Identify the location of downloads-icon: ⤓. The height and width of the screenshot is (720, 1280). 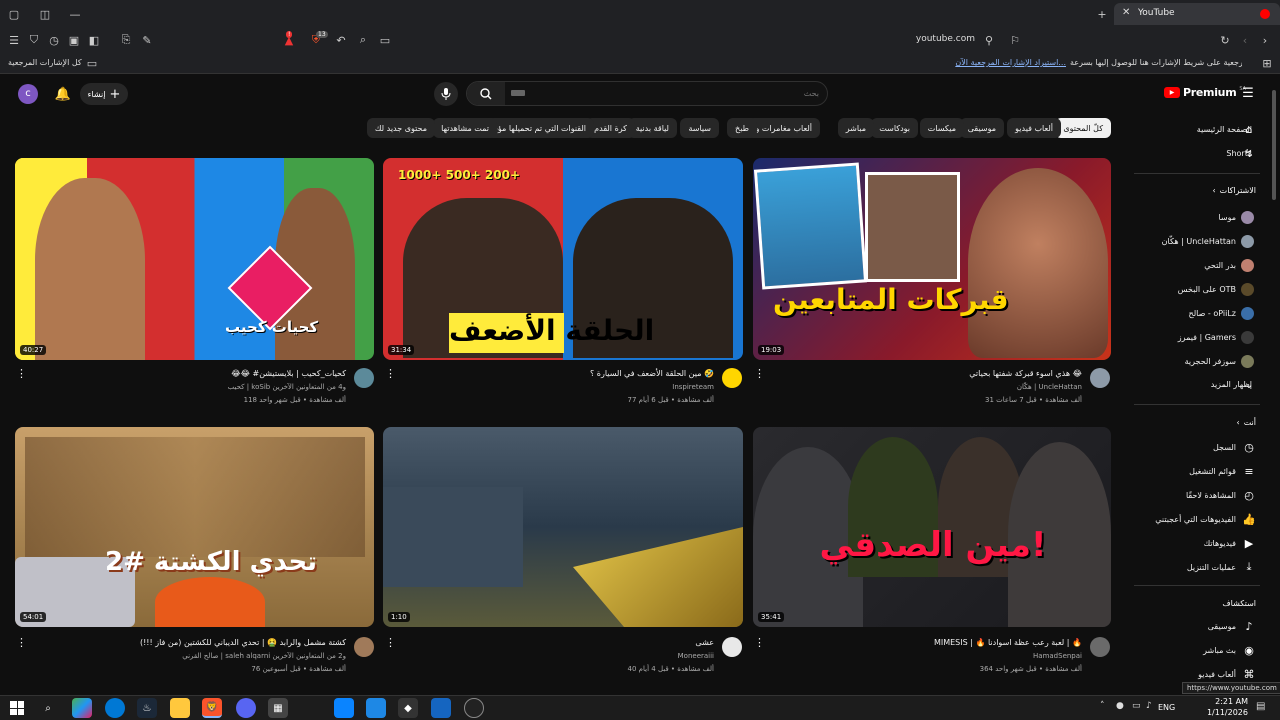
(1249, 567).